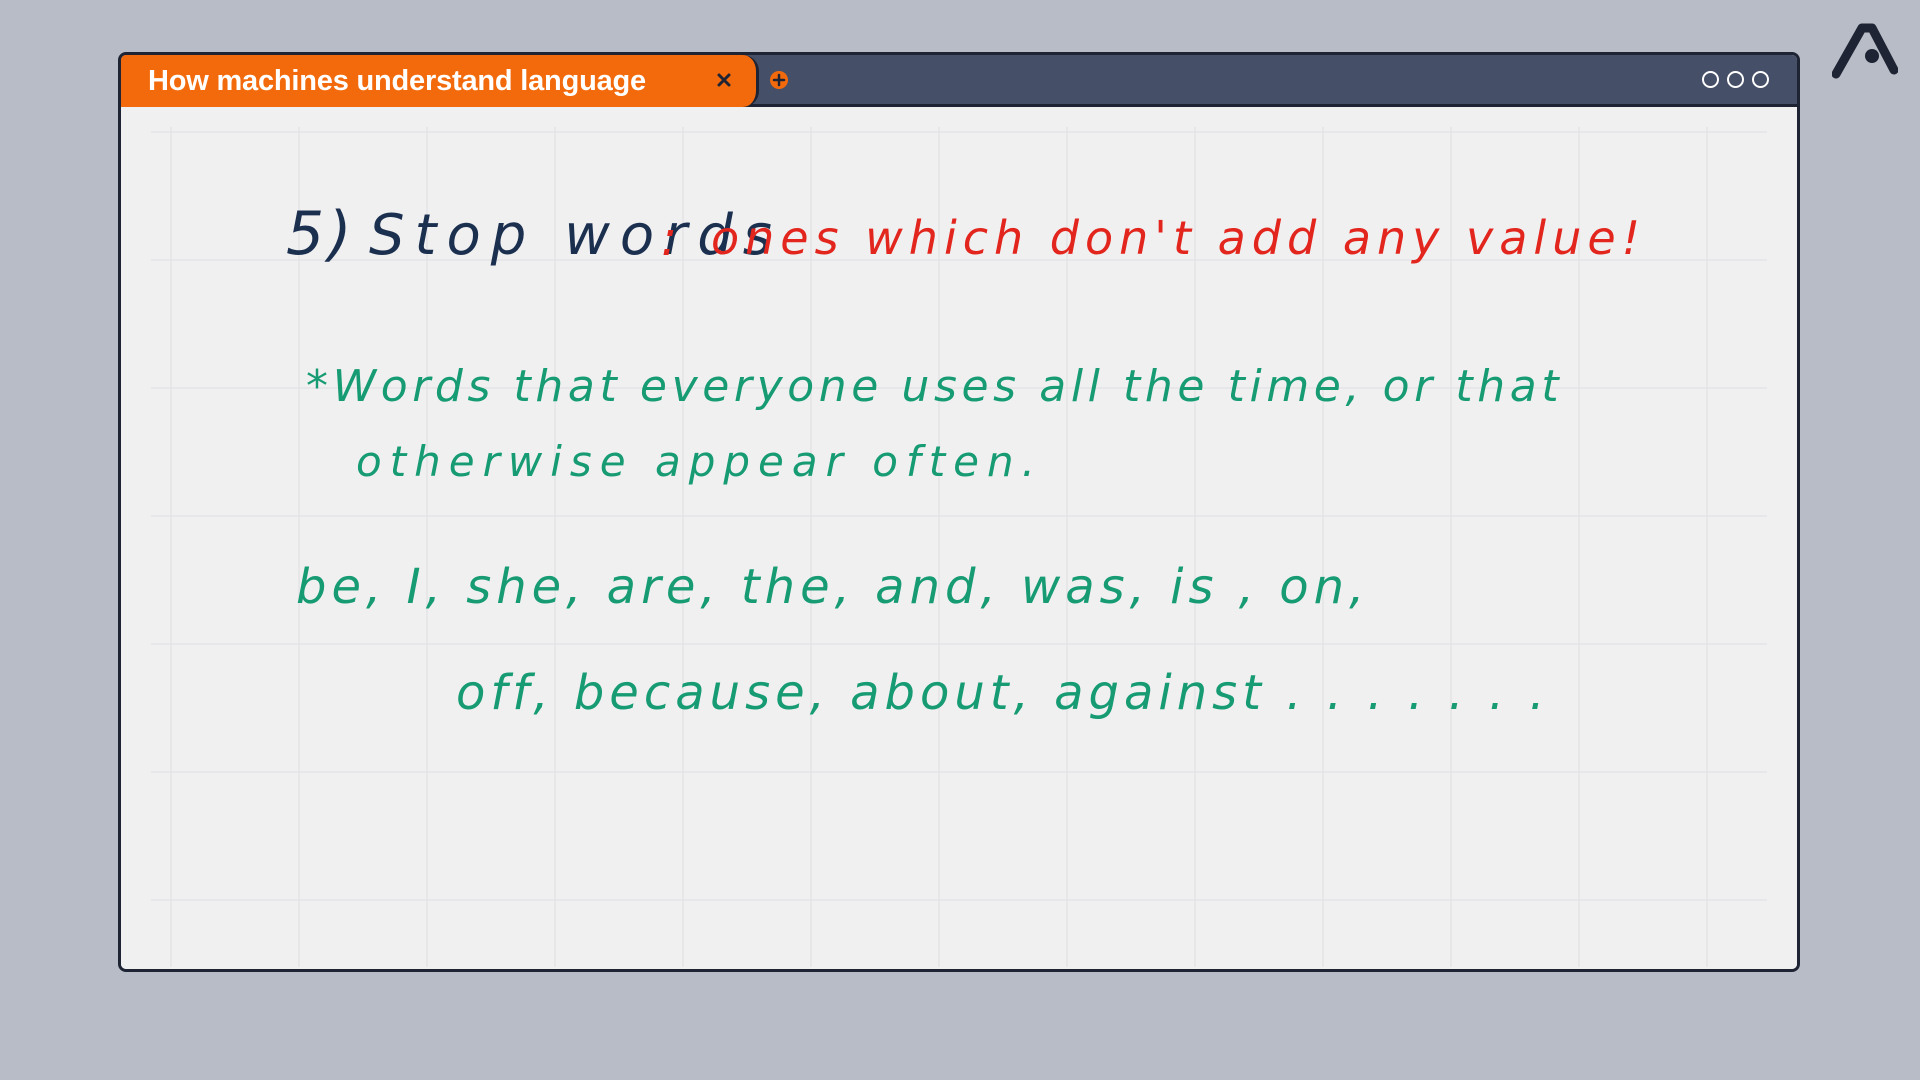 The height and width of the screenshot is (1080, 1920). I want to click on app-logo-icon, so click(1865, 51).